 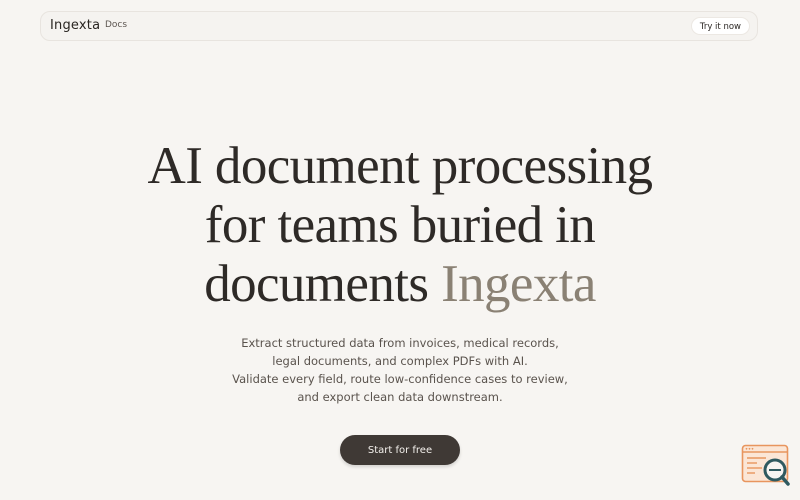 What do you see at coordinates (399, 26) in the screenshot?
I see `top-nav-bar: Ingexta Docs Try it now` at bounding box center [399, 26].